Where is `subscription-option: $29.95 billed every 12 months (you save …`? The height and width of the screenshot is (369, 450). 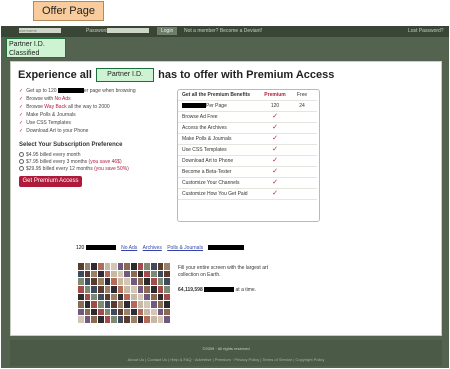
subscription-option: $29.95 billed every 12 months (you save … is located at coordinates (74, 169).